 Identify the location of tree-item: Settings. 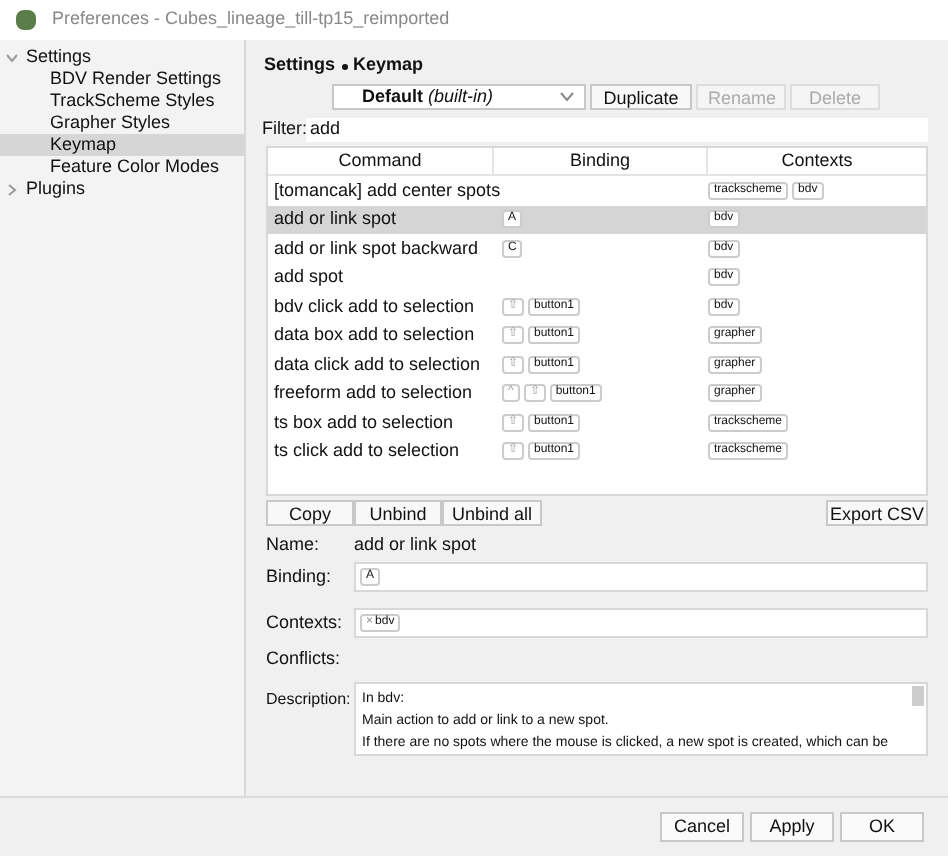
(122, 57).